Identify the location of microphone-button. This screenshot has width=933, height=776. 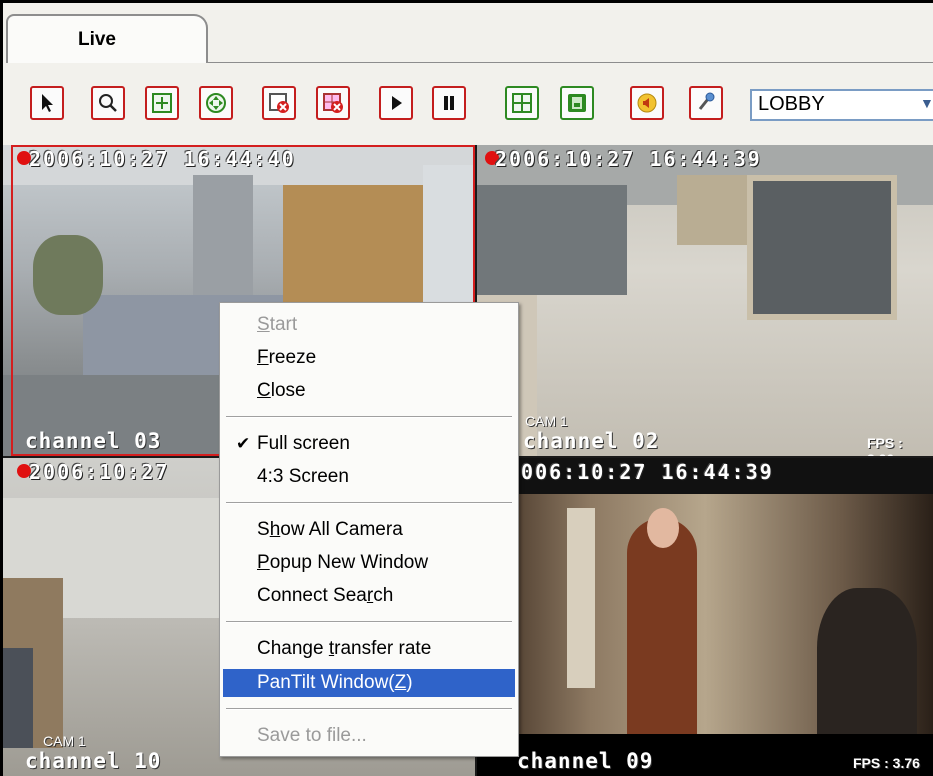
(706, 103).